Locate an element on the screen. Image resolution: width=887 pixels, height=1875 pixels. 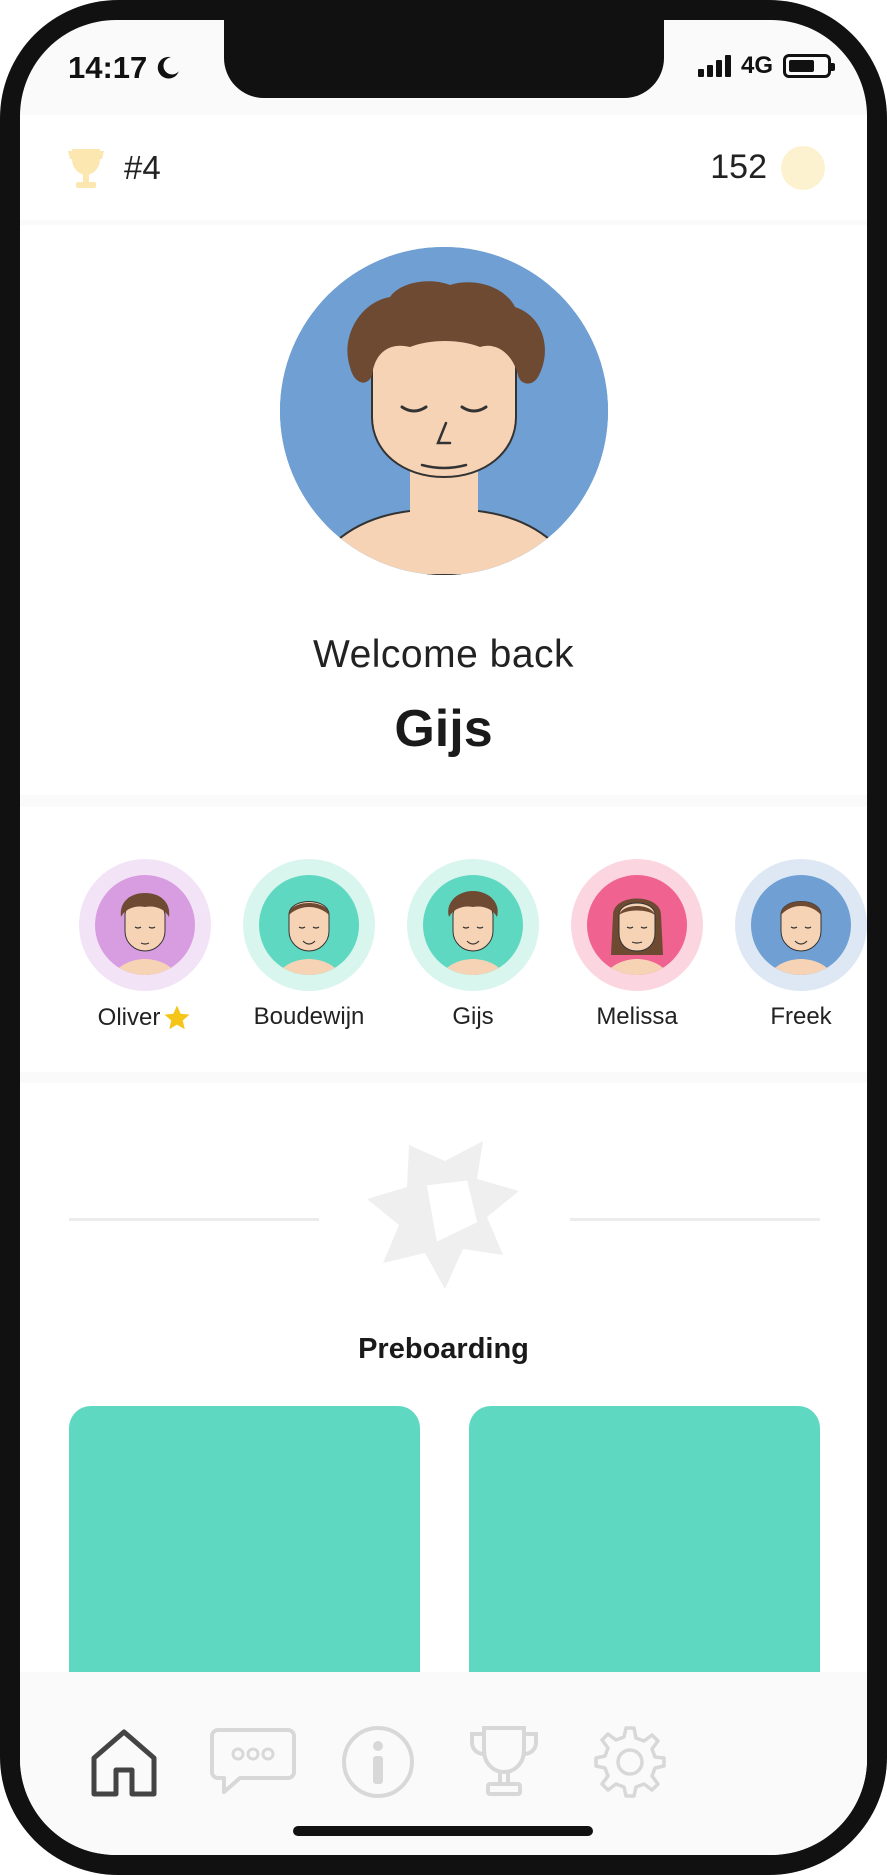
member-name-text: Melissa is located at coordinates (637, 1016).